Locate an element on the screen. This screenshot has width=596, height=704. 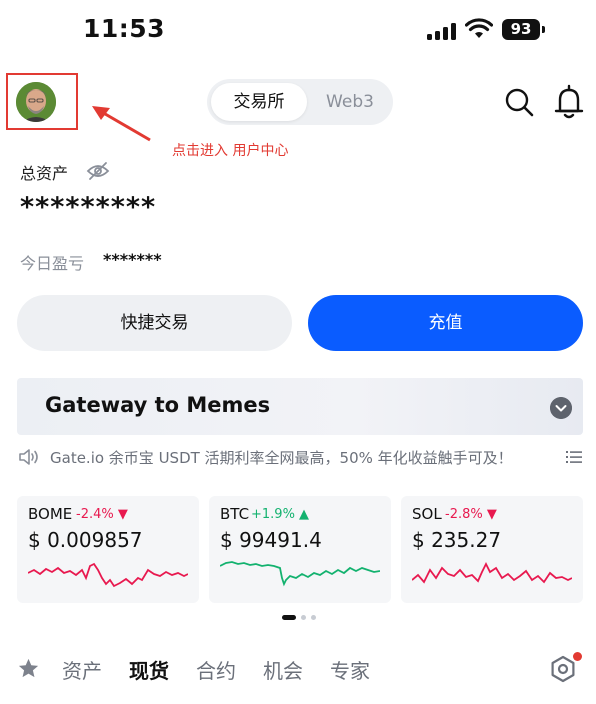
tab-assets: 资产 is located at coordinates (82, 669).